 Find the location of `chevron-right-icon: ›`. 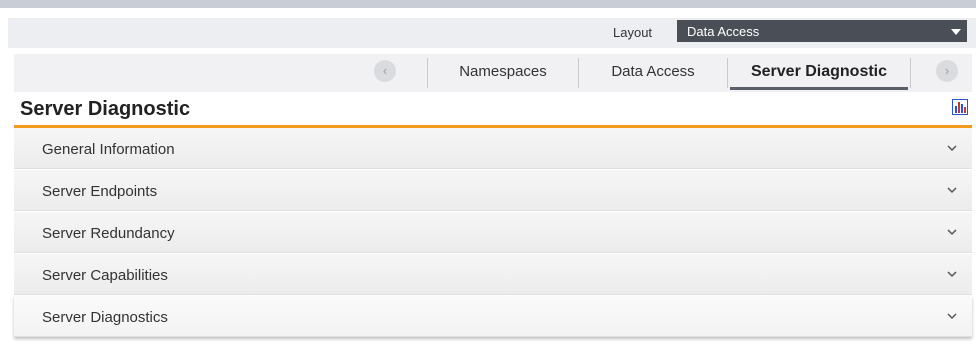

chevron-right-icon: › is located at coordinates (947, 70).